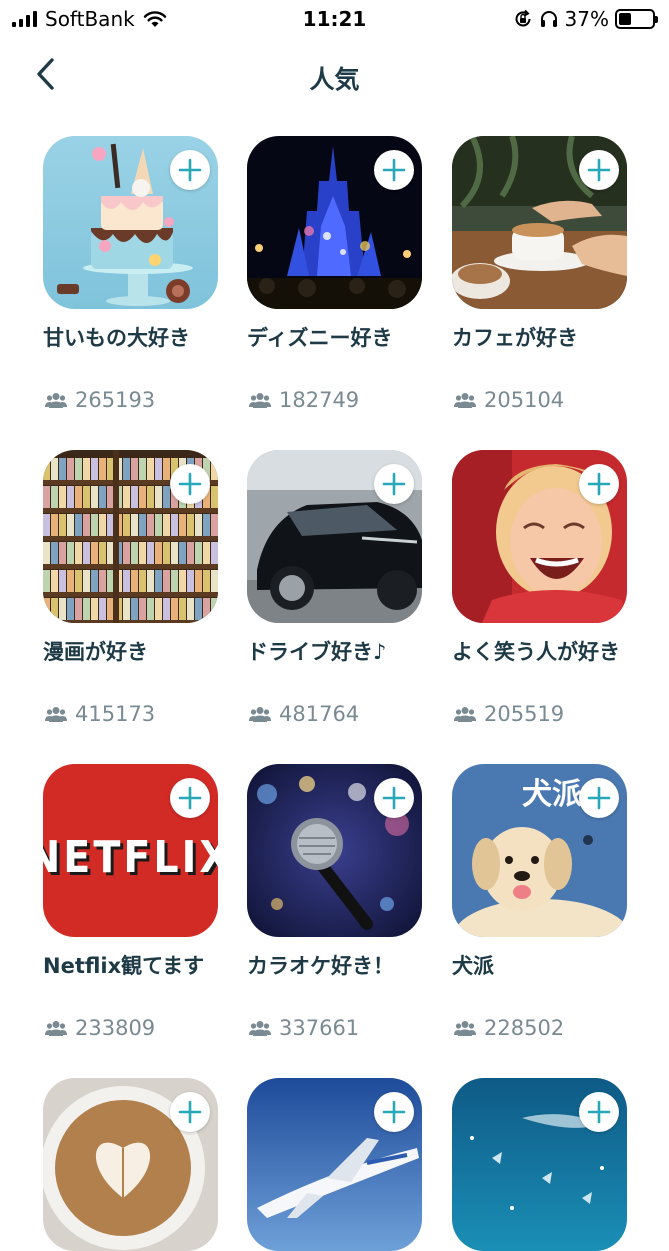 Image resolution: width=669 pixels, height=1251 pixels. What do you see at coordinates (115, 714) in the screenshot?
I see `member-count-value: 415173` at bounding box center [115, 714].